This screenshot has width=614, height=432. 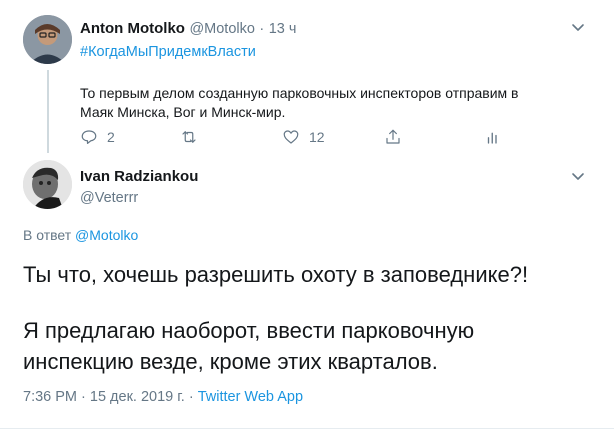 I want to click on reply-to-line: В ответ @Motolko, so click(x=80, y=235).